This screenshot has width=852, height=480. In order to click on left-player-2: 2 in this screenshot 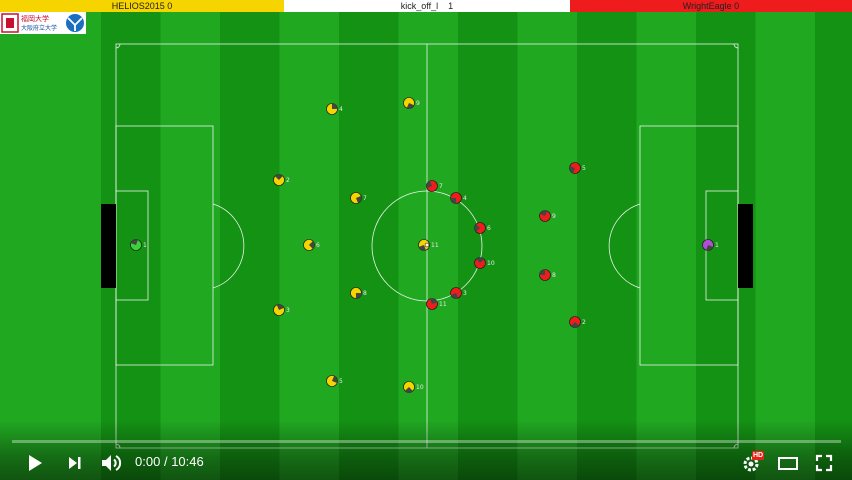, I will do `click(281, 180)`.